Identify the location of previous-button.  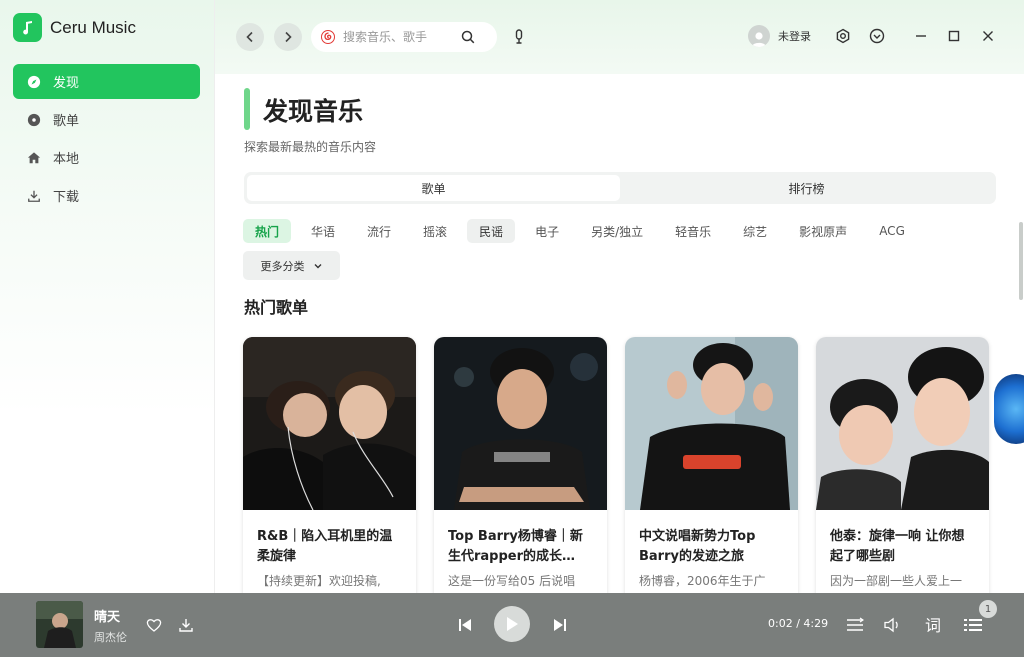
(465, 625).